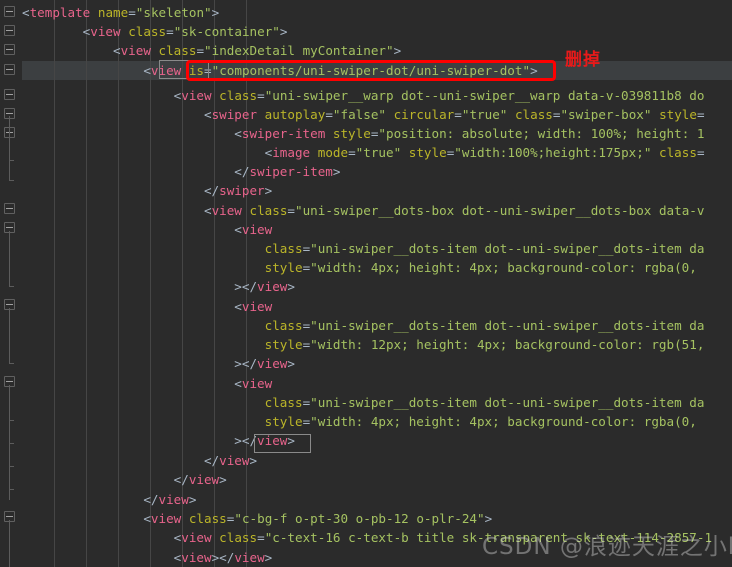 This screenshot has height=567, width=732. Describe the element at coordinates (147, 190) in the screenshot. I see `code-line: </swiper>` at that location.